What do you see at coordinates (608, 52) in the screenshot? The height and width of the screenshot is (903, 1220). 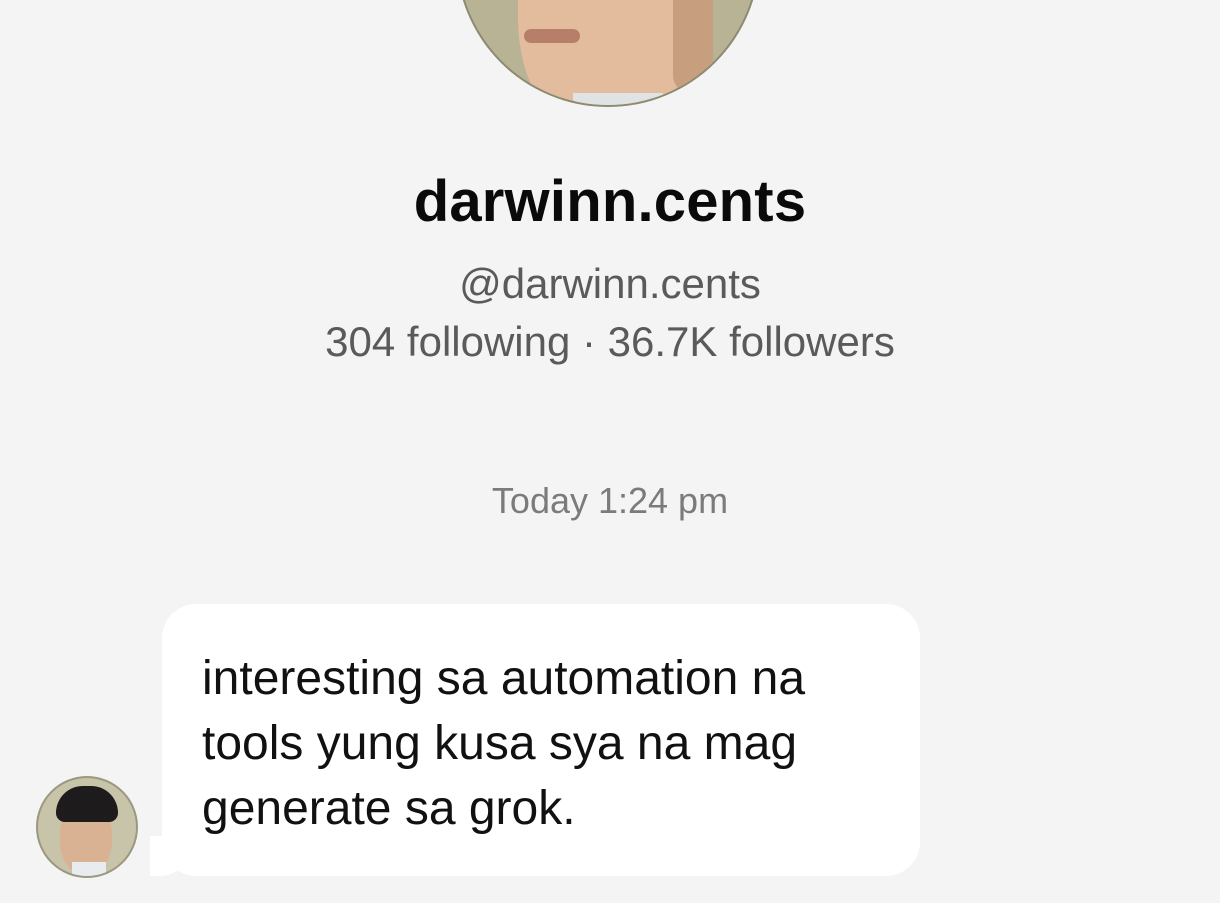 I see `profile-avatar` at bounding box center [608, 52].